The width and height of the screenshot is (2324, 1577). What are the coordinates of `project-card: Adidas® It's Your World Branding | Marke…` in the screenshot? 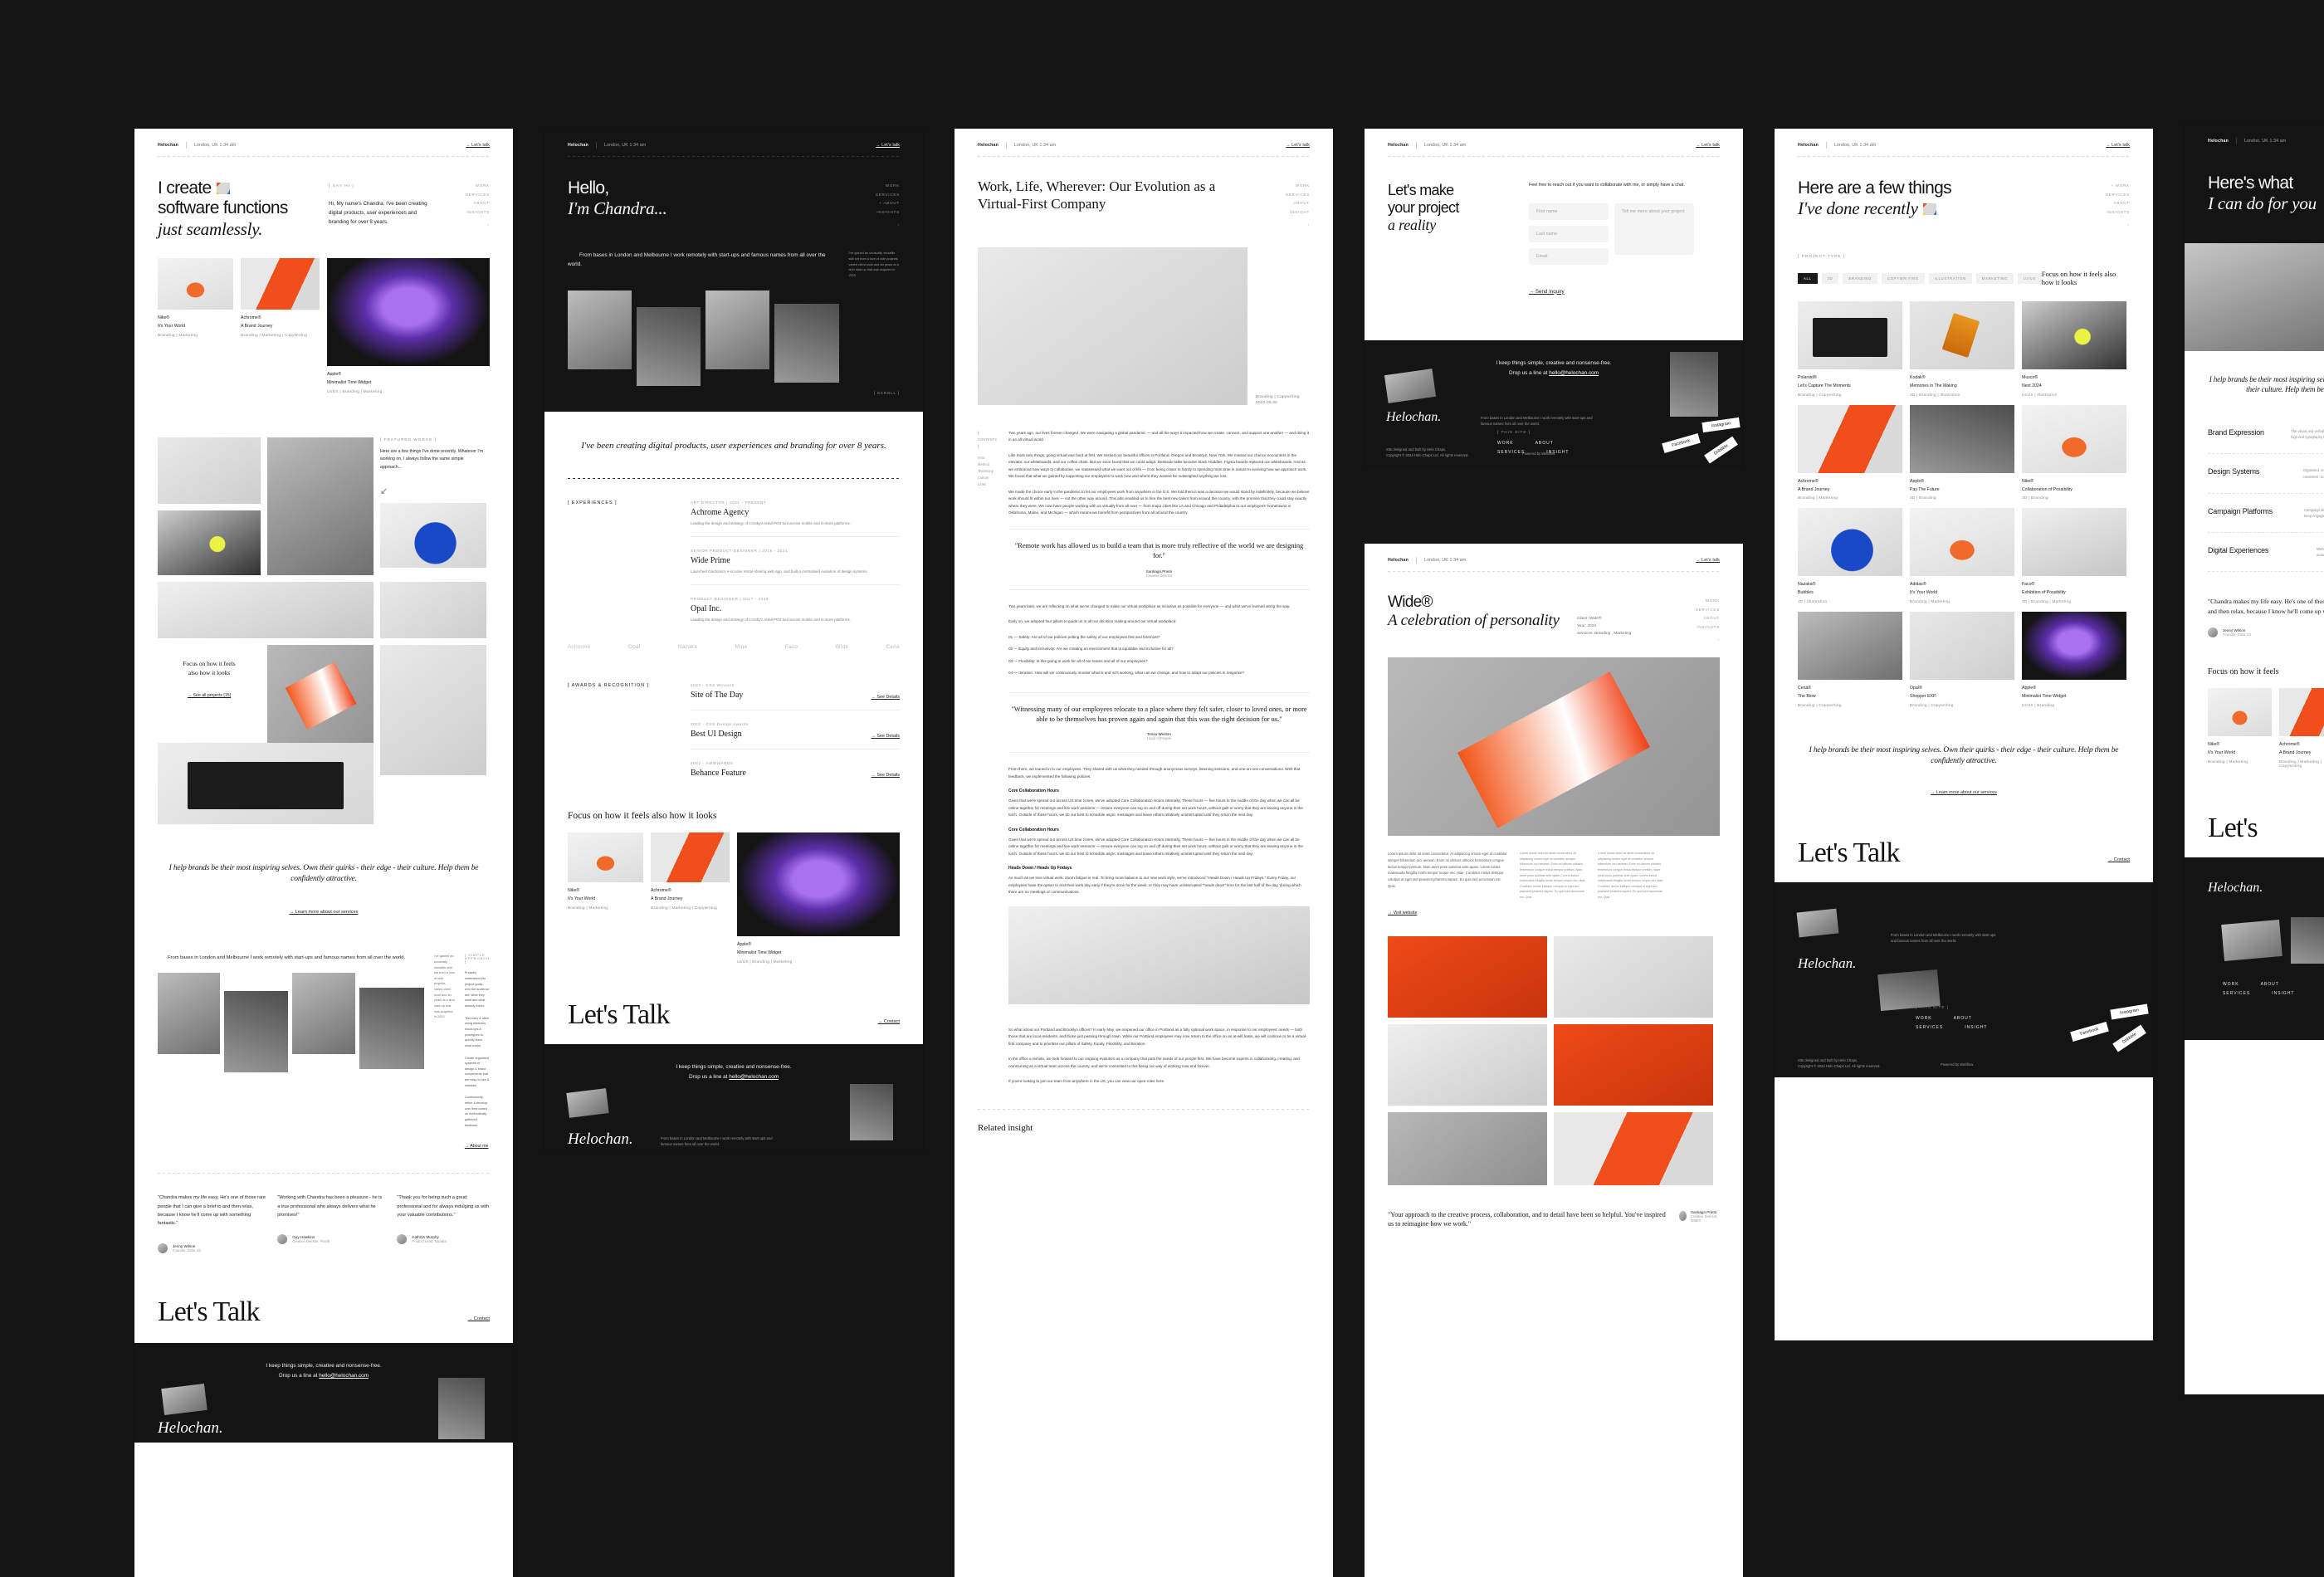 It's located at (1962, 556).